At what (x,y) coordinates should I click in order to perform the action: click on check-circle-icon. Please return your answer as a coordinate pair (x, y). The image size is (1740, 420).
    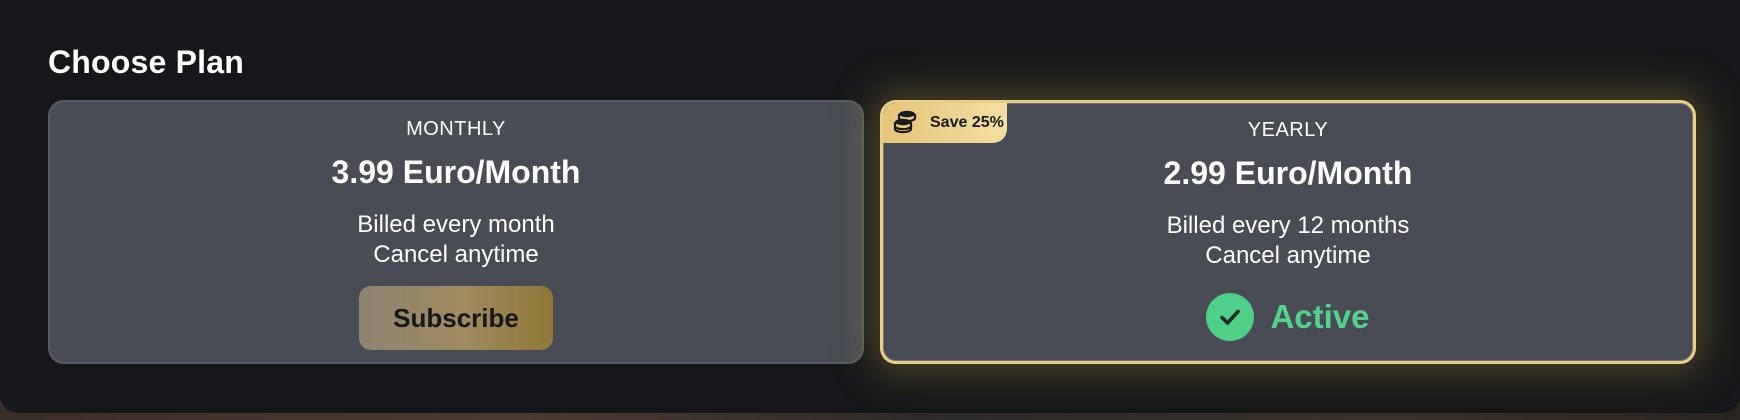
    Looking at the image, I should click on (1230, 317).